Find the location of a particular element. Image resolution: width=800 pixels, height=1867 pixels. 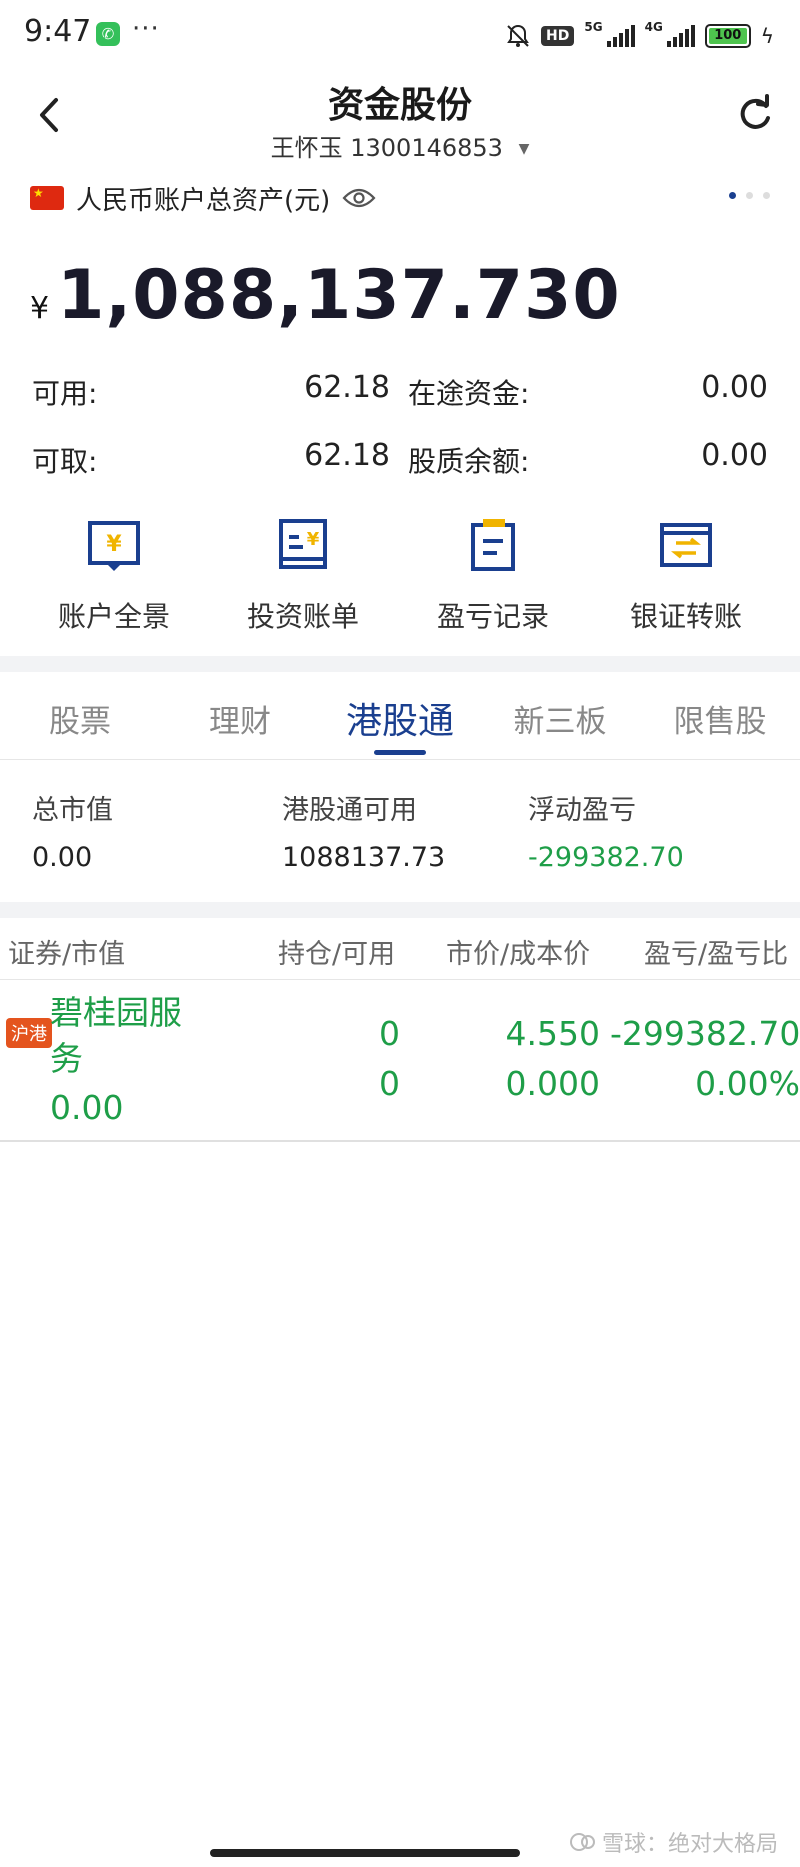

available-label: 可用: is located at coordinates (65, 393).